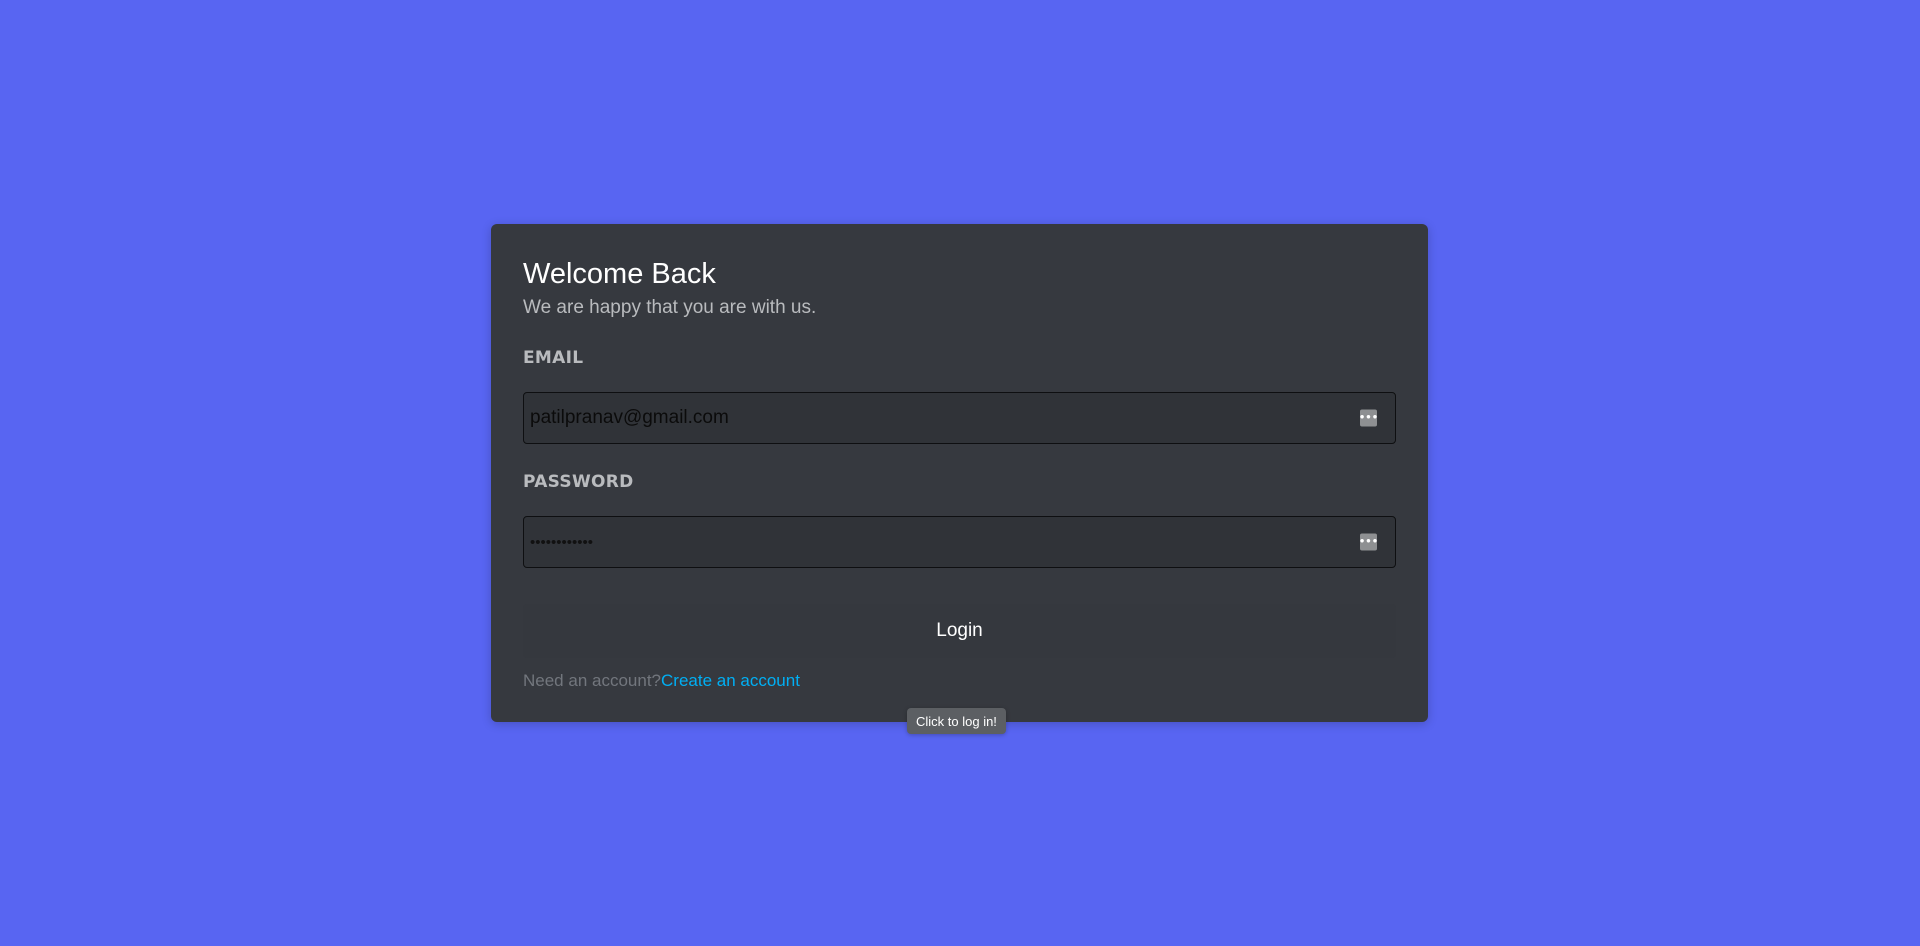 The width and height of the screenshot is (1920, 946). Describe the element at coordinates (670, 307) in the screenshot. I see `page-subtitle: We are happy that you are with us.` at that location.